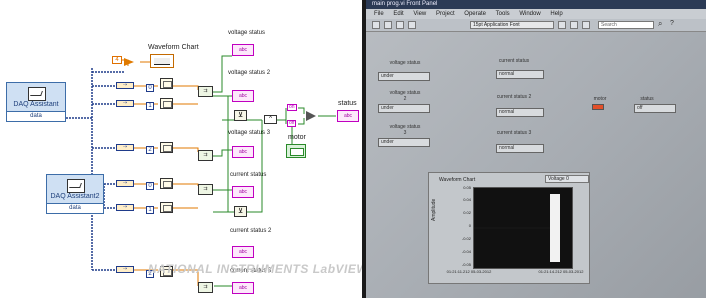 The height and width of the screenshot is (298, 706). What do you see at coordinates (520, 112) in the screenshot?
I see `current-status-2-indicator: normal` at bounding box center [520, 112].